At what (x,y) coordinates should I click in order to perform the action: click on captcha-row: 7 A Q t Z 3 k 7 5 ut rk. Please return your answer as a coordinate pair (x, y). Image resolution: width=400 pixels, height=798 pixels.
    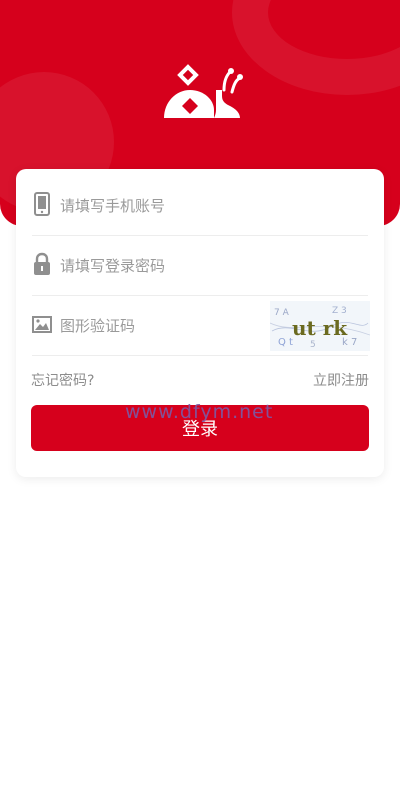
    Looking at the image, I should click on (201, 326).